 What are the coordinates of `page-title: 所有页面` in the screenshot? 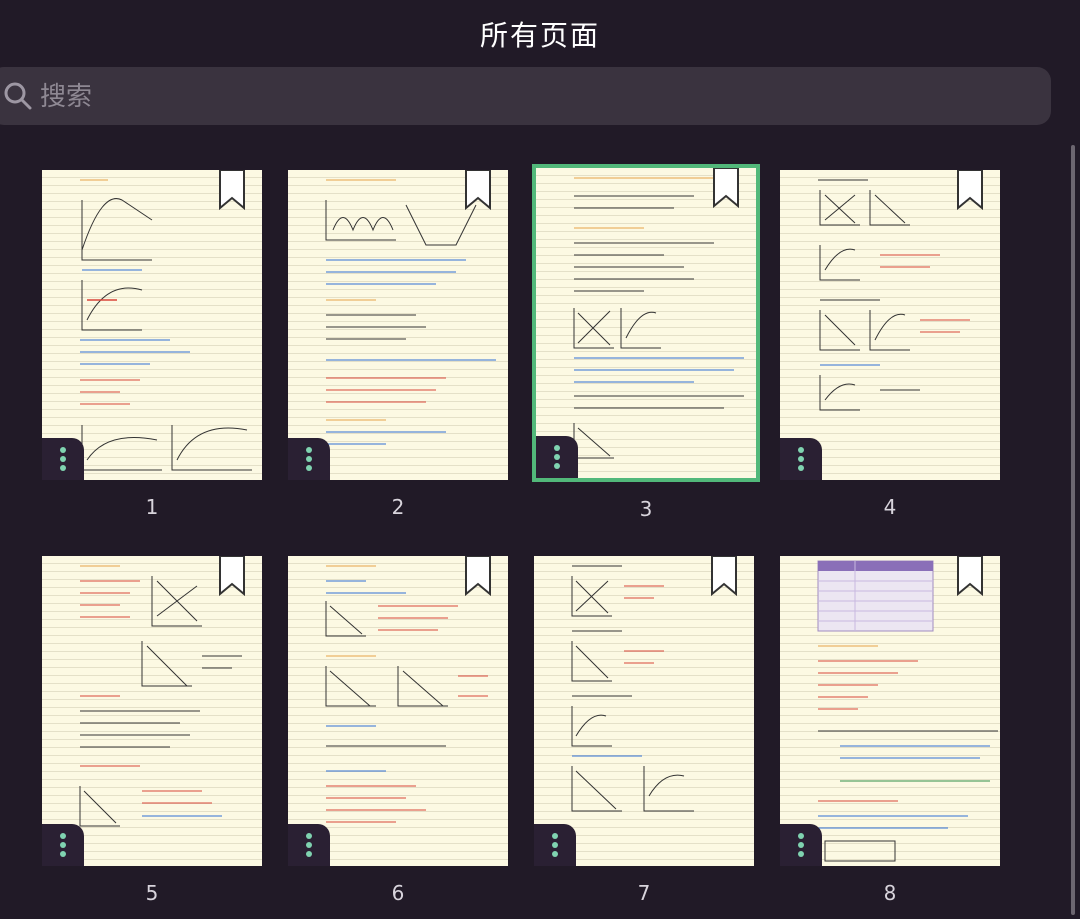 It's located at (539, 35).